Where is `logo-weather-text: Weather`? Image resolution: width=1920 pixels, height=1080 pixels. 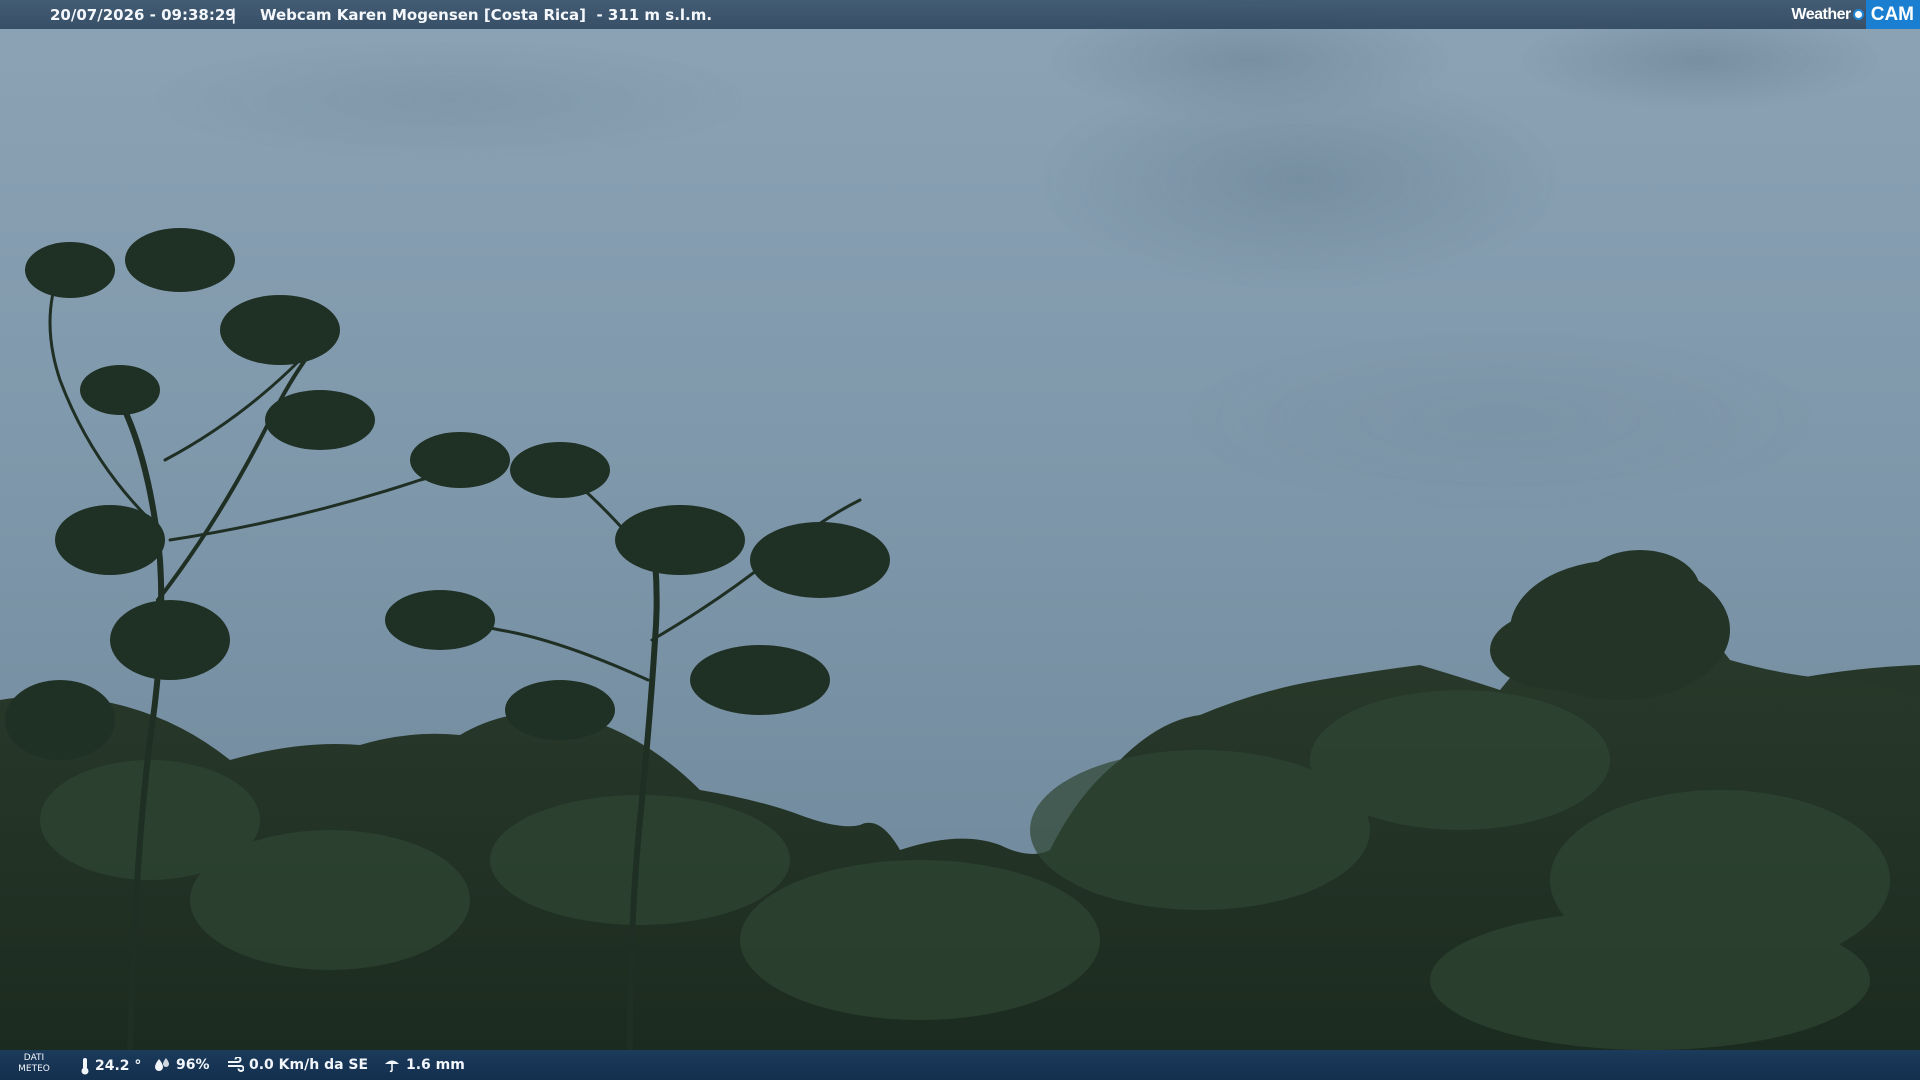 logo-weather-text: Weather is located at coordinates (1821, 14).